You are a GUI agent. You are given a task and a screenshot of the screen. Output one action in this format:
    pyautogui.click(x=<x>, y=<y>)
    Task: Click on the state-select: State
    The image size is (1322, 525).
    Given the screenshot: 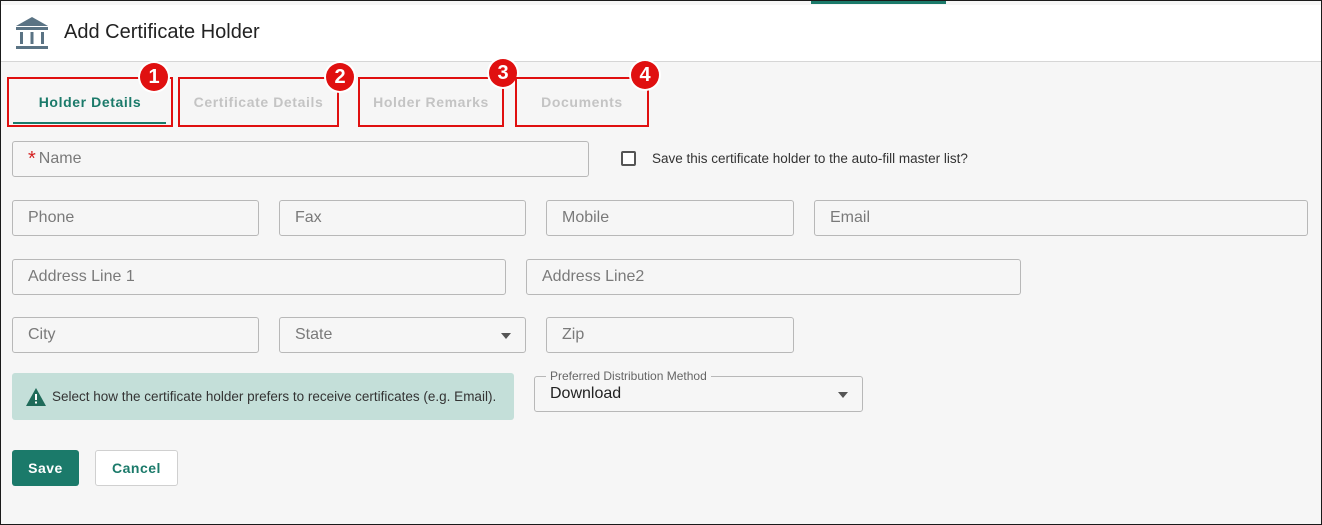 What is the action you would take?
    pyautogui.click(x=402, y=335)
    